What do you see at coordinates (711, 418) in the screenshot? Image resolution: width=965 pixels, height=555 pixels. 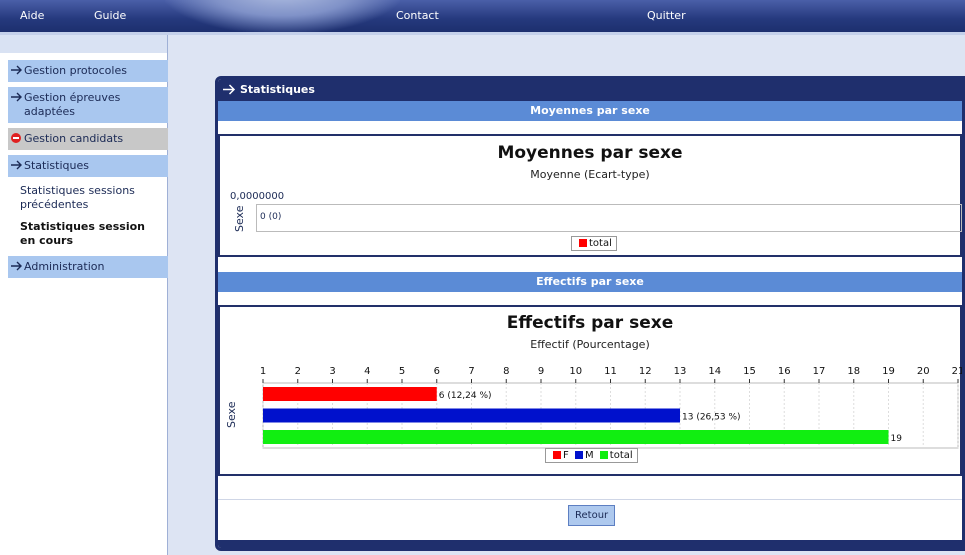 I see `bar-label-m: 13 (26,53 %)` at bounding box center [711, 418].